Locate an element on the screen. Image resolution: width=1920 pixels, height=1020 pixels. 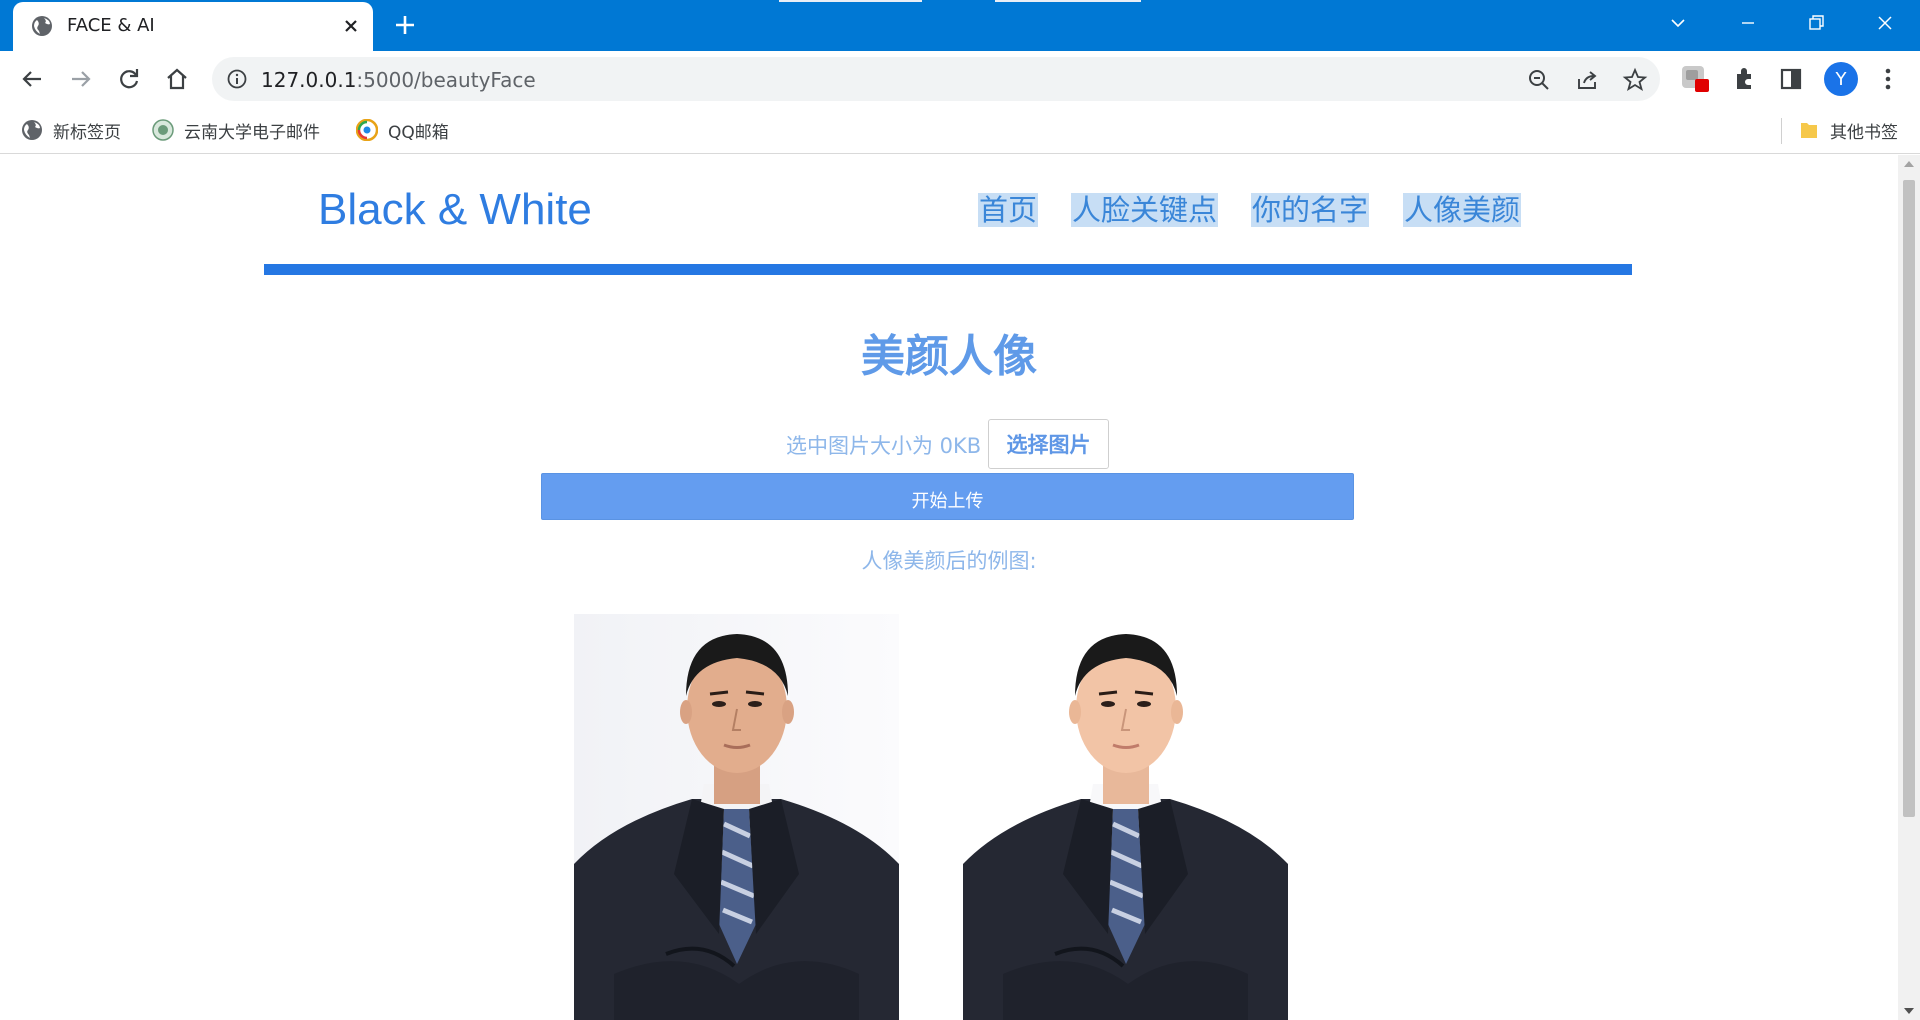
bookmark-new-tab: 新标签页 is located at coordinates (71, 130).